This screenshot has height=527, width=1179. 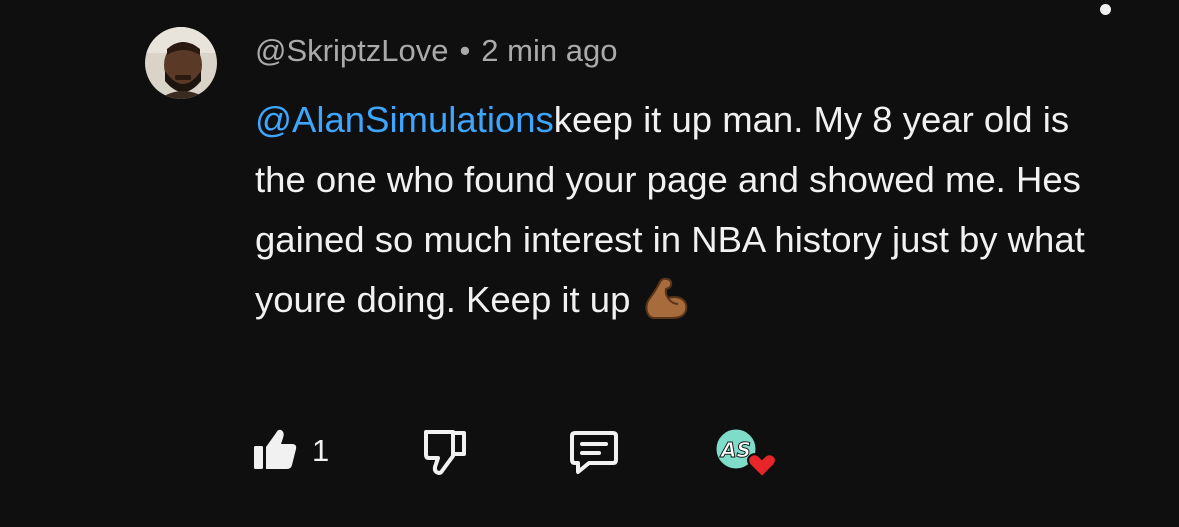 I want to click on like-button, so click(x=275, y=451).